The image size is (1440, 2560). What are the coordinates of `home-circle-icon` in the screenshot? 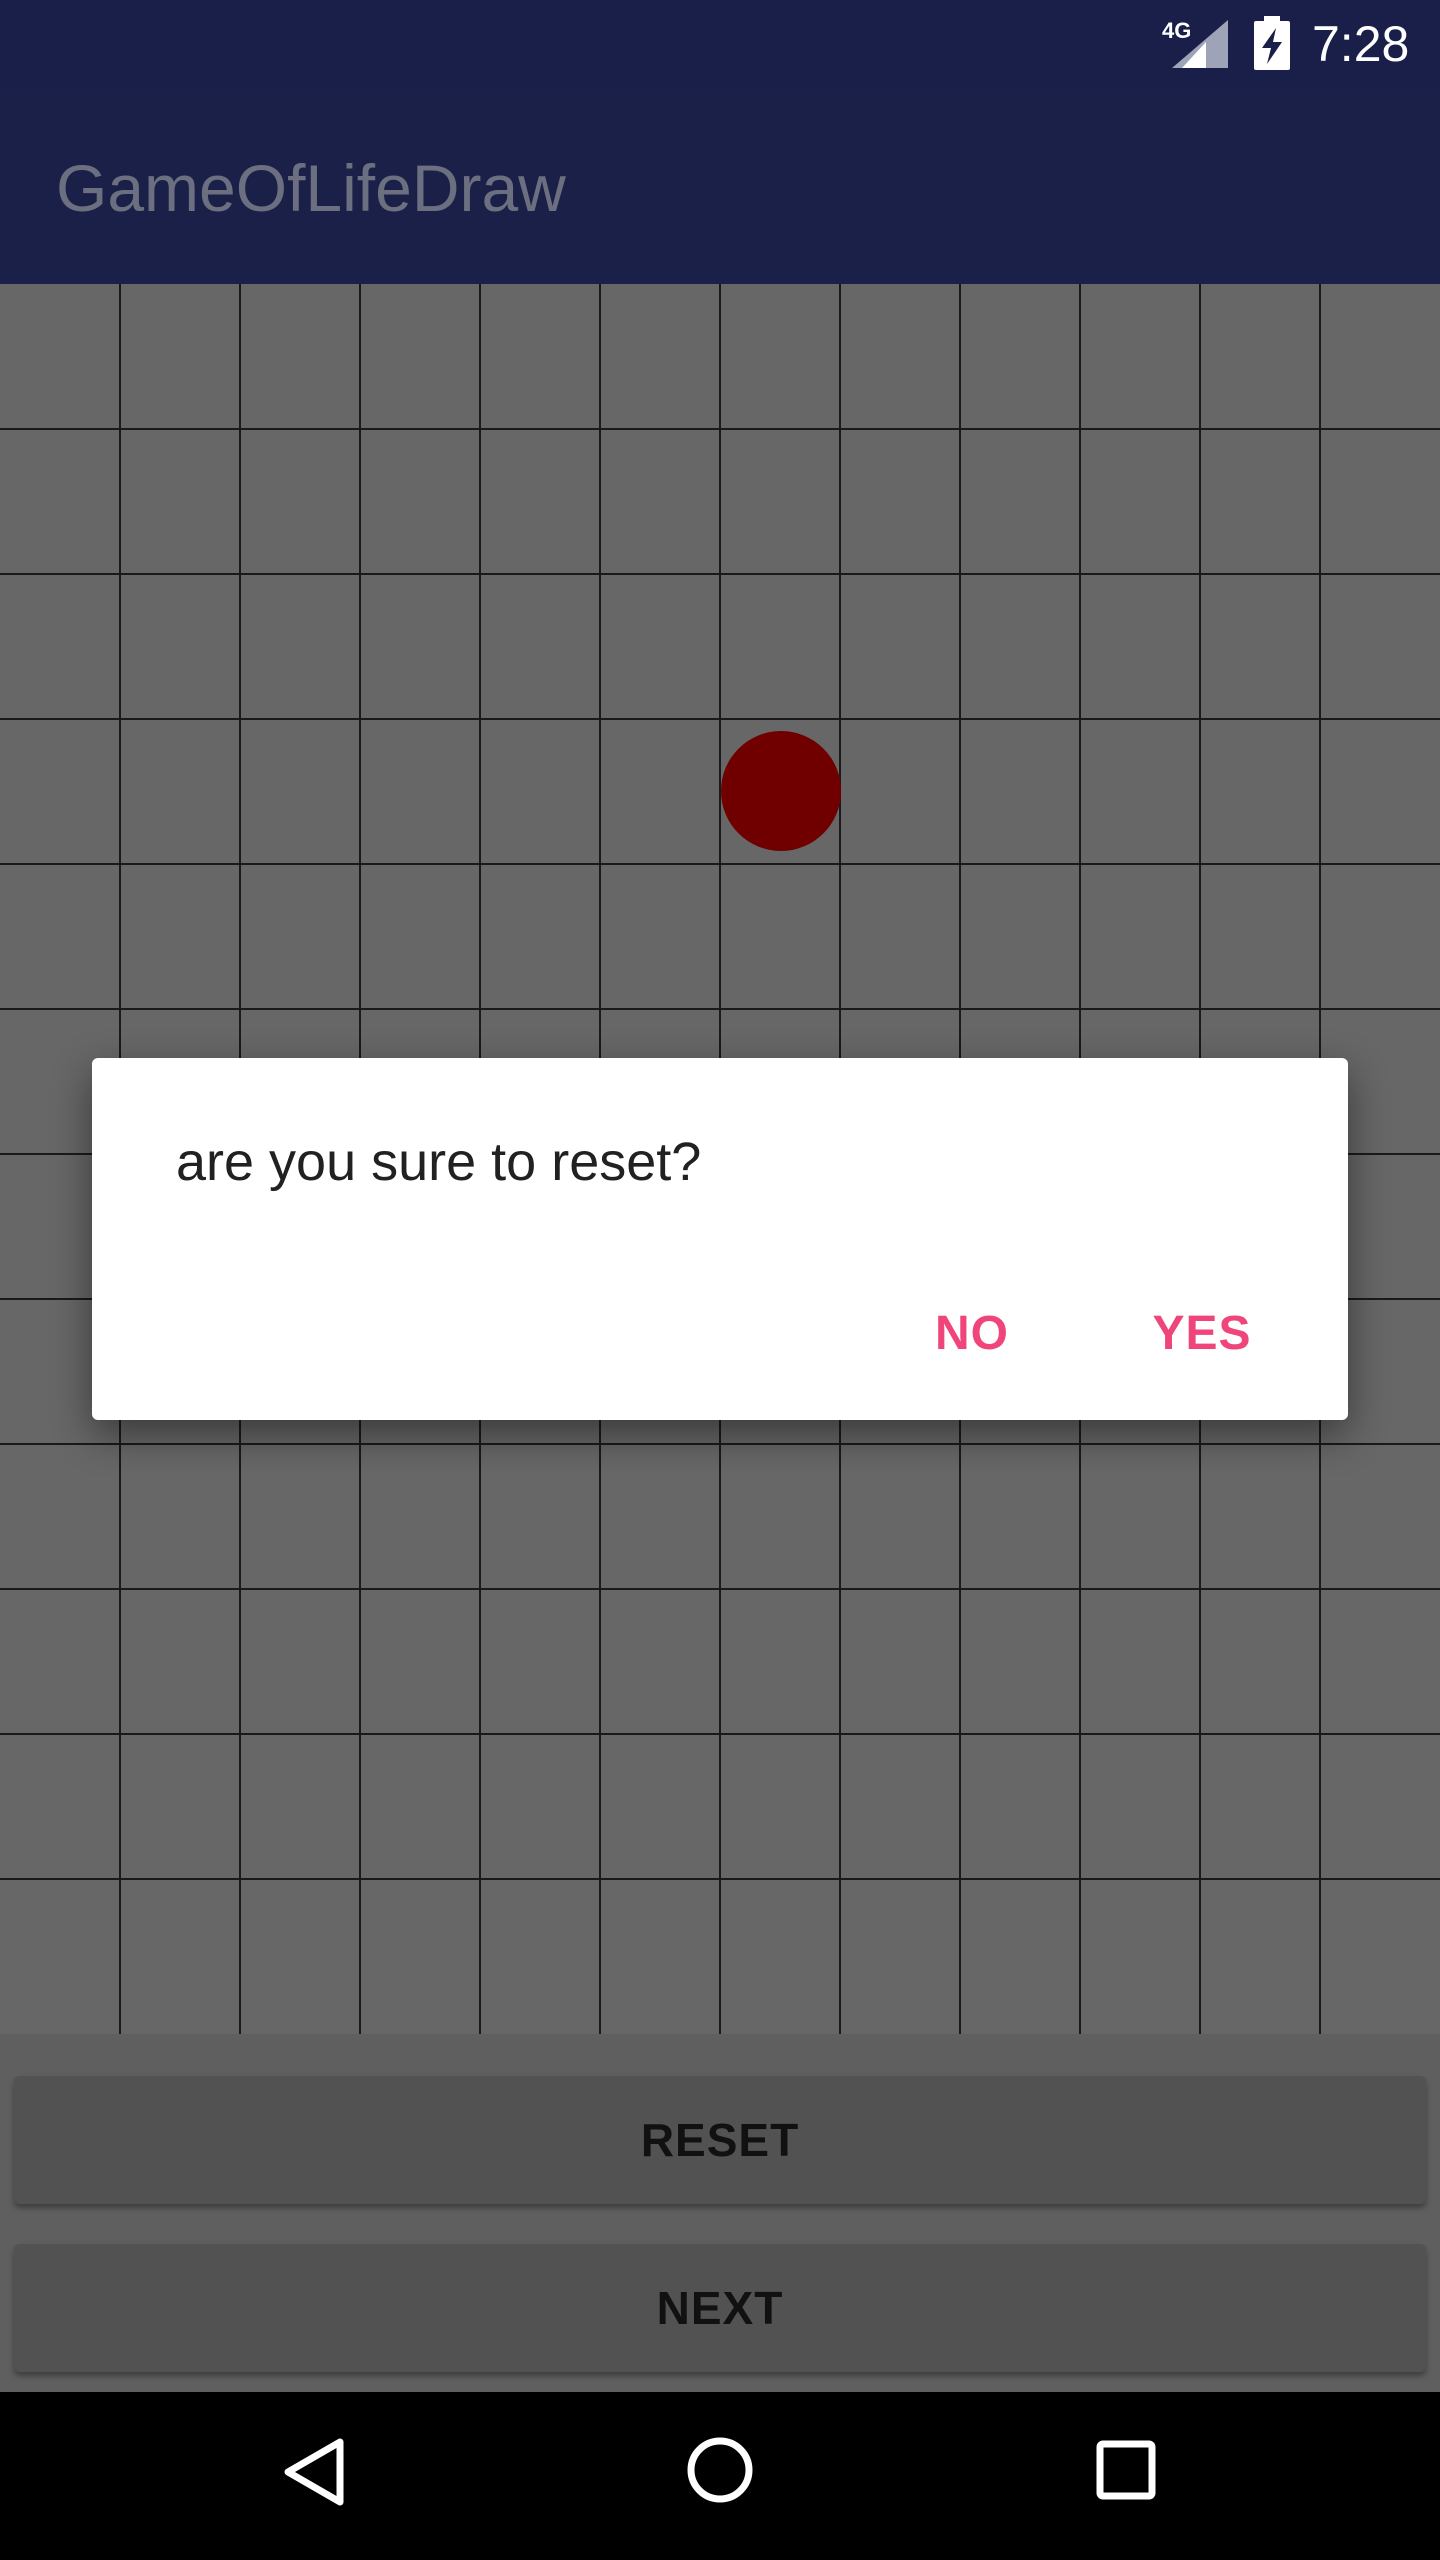 It's located at (720, 2470).